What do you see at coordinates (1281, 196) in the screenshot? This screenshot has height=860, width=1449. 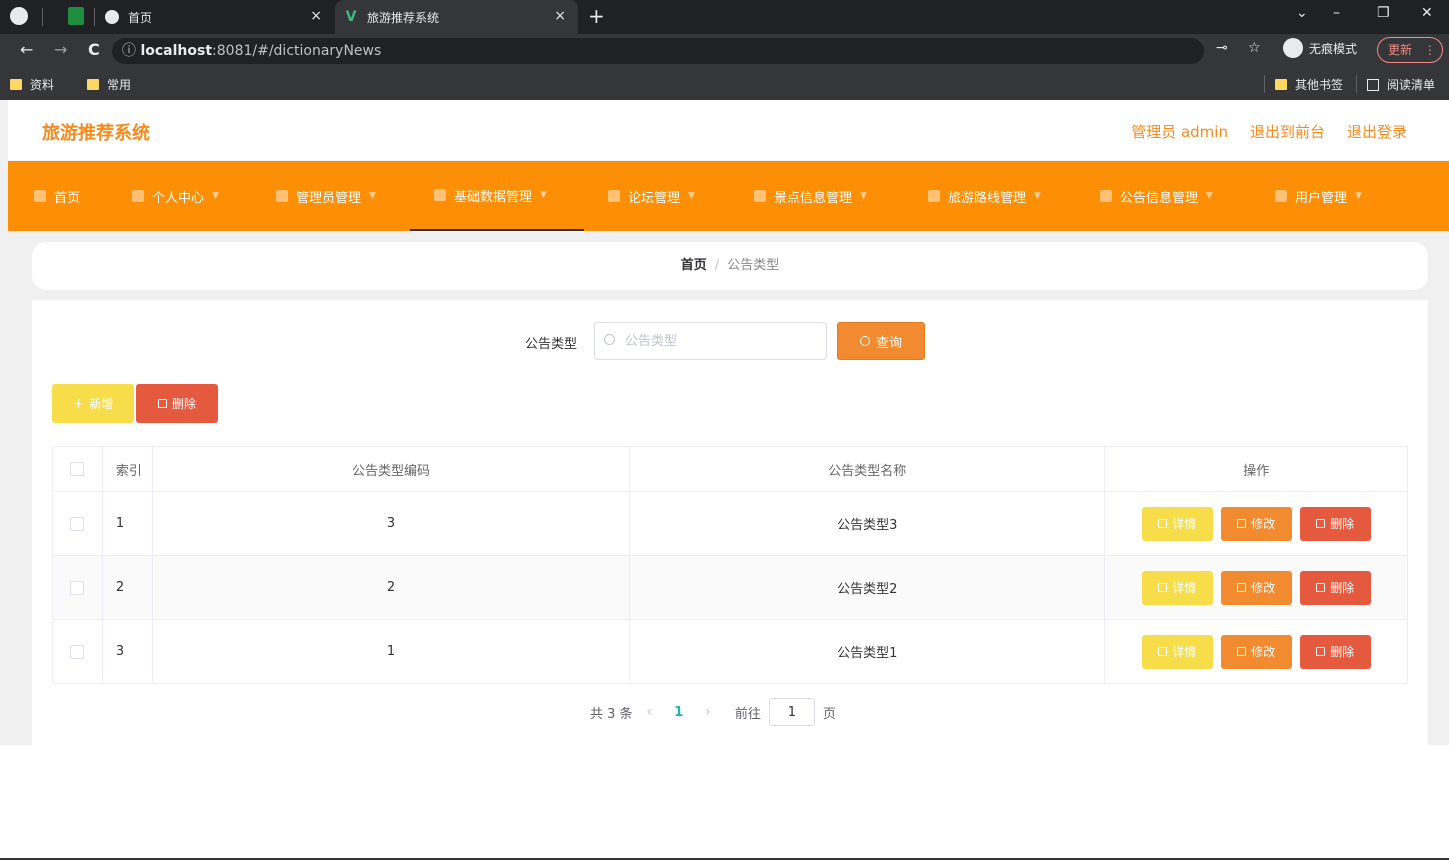 I see `clipboard-icon` at bounding box center [1281, 196].